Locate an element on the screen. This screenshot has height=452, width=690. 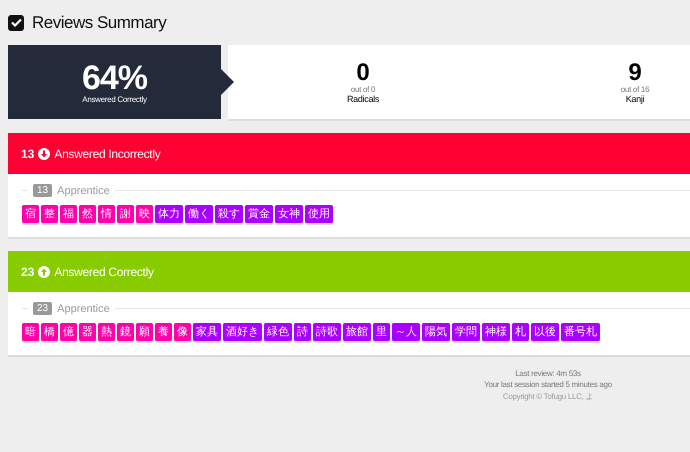
vocabulary-tag: 使用 is located at coordinates (319, 214).